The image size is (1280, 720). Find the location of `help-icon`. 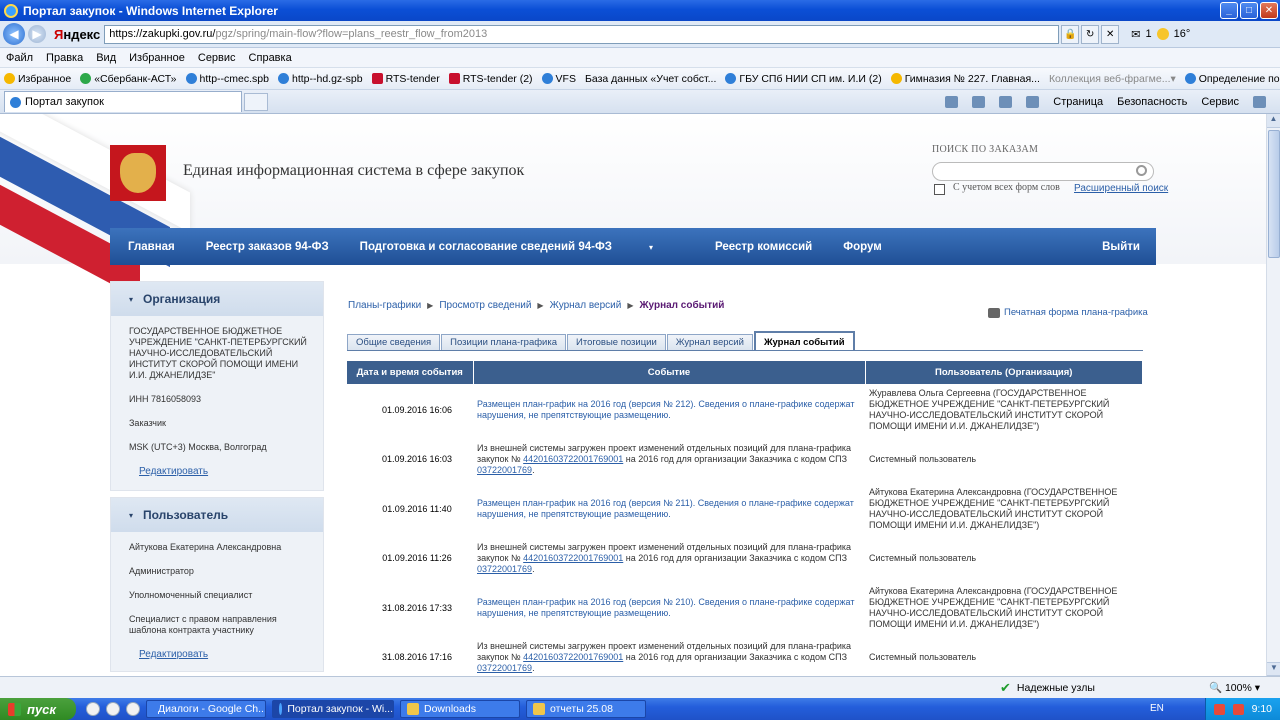

help-icon is located at coordinates (1259, 101).